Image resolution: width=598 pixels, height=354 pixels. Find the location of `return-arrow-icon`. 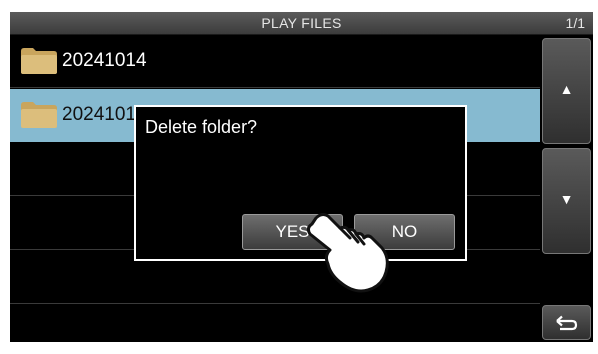

return-arrow-icon is located at coordinates (567, 323).